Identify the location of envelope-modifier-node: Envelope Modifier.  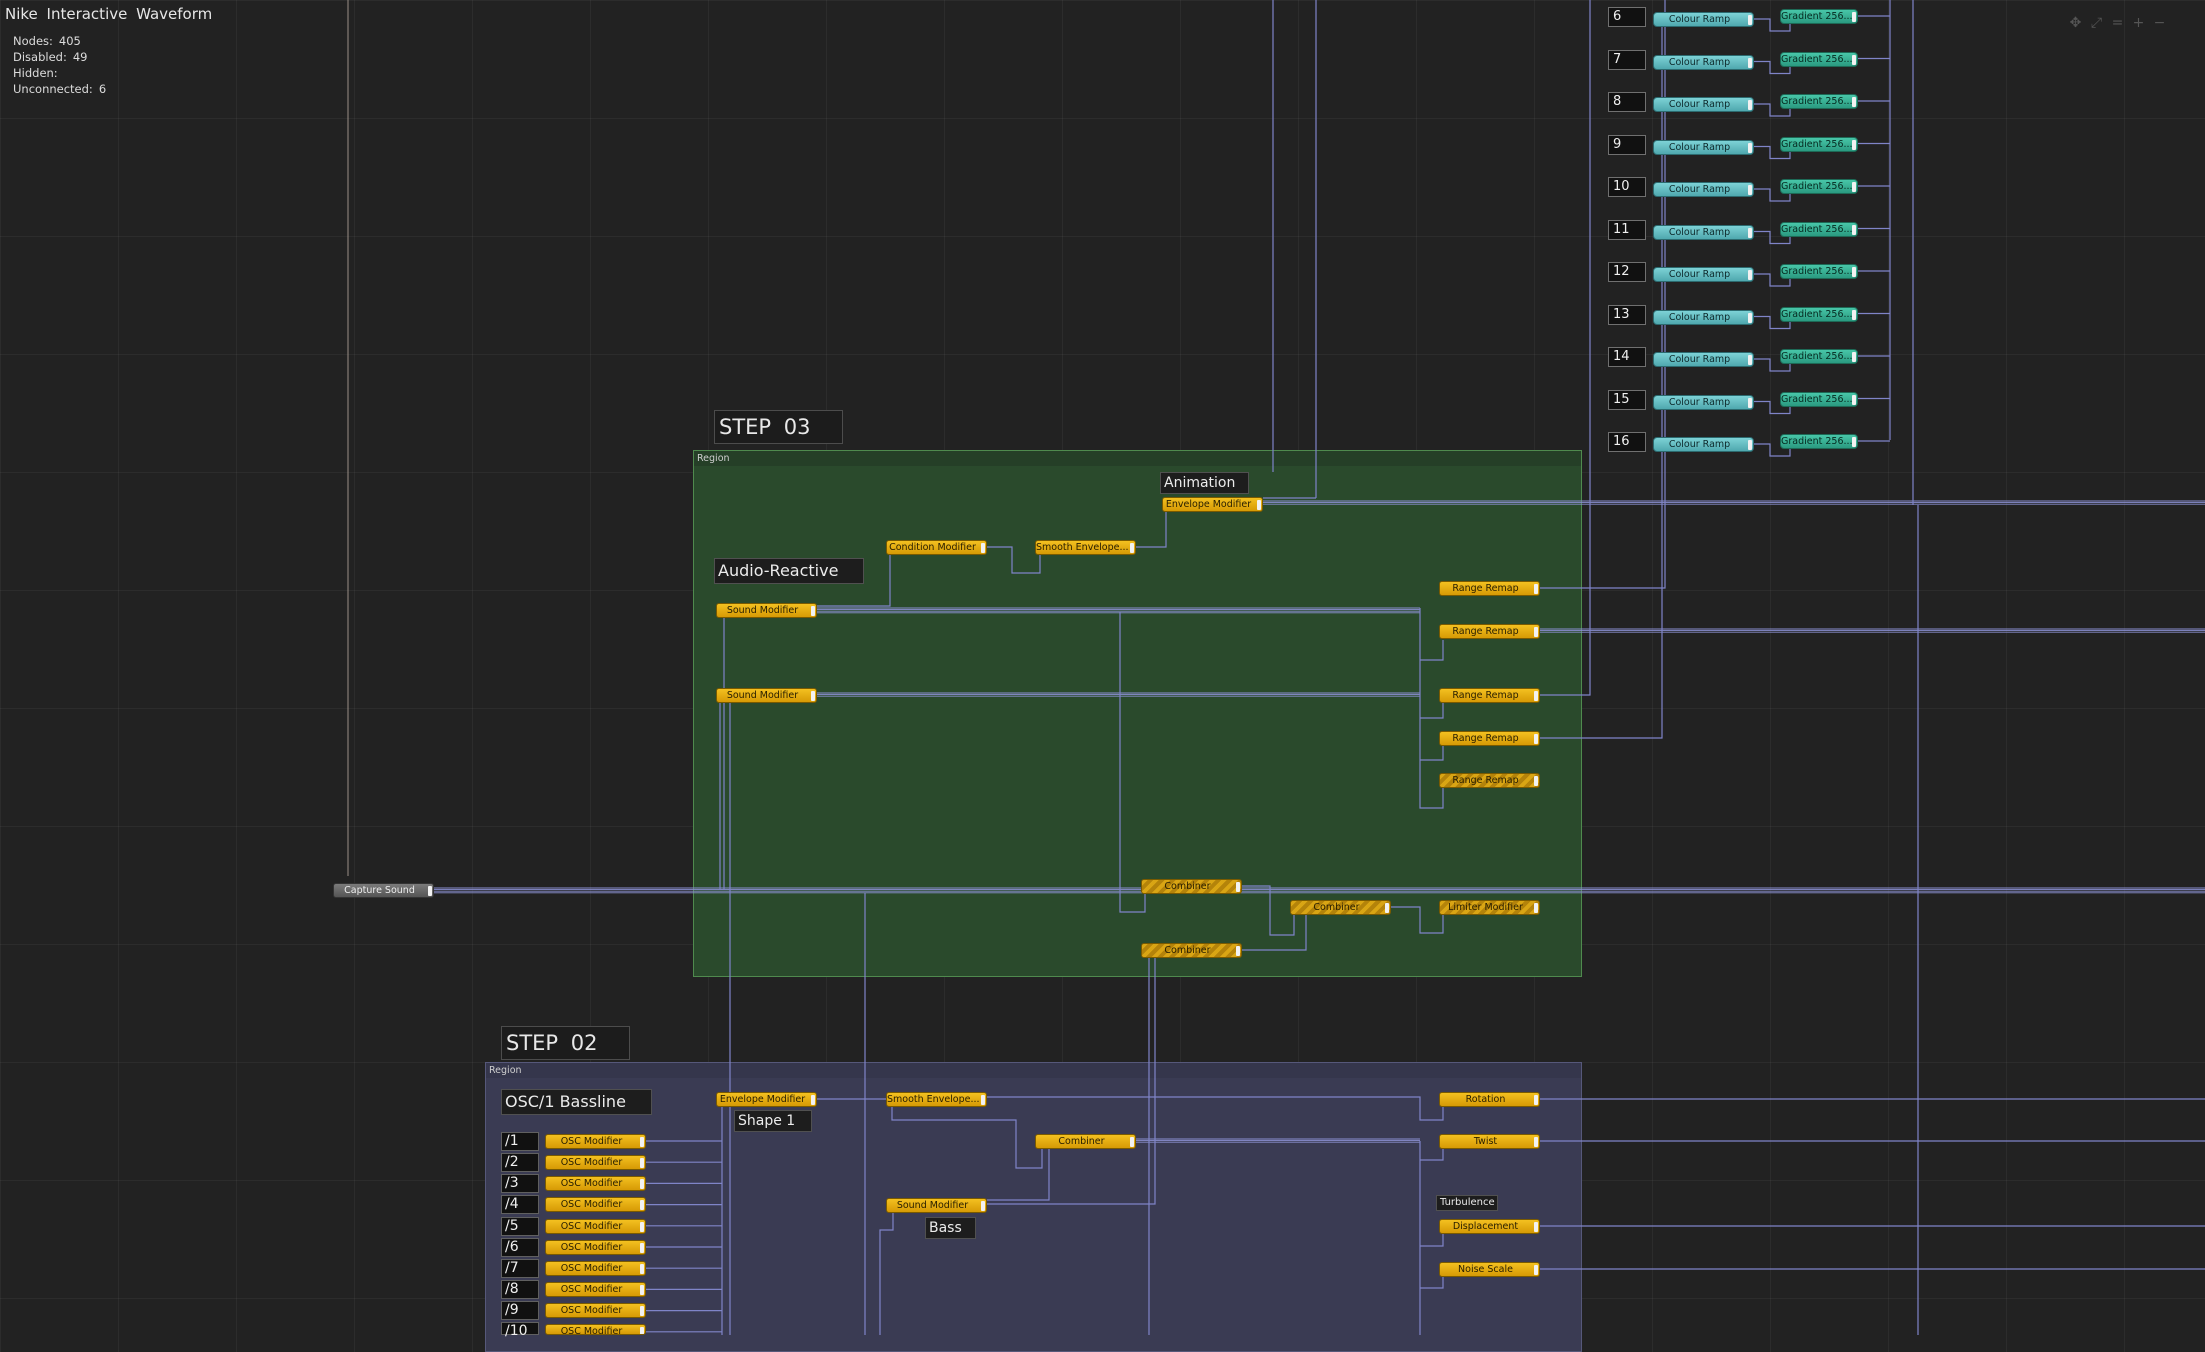
(1212, 504).